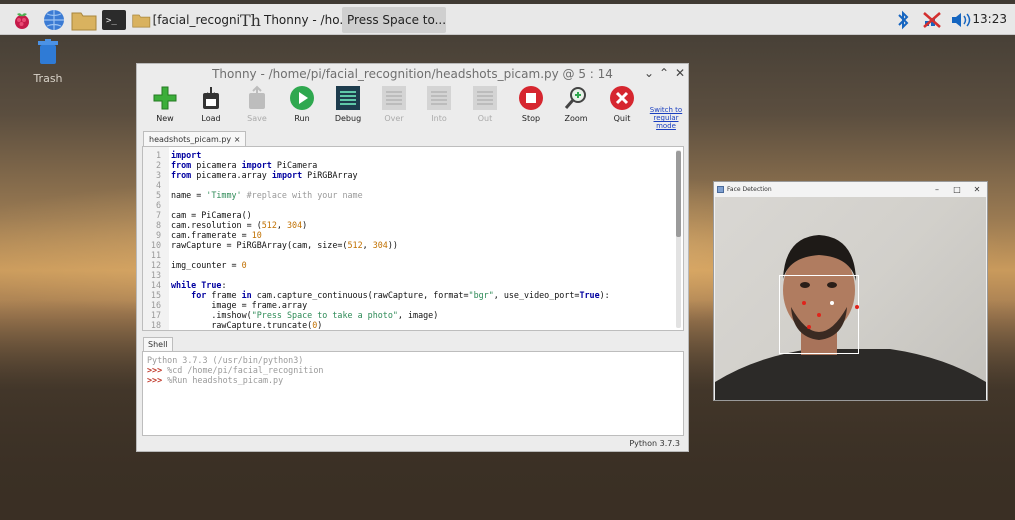  I want to click on trash-desktop-icon: Trash, so click(48, 61).